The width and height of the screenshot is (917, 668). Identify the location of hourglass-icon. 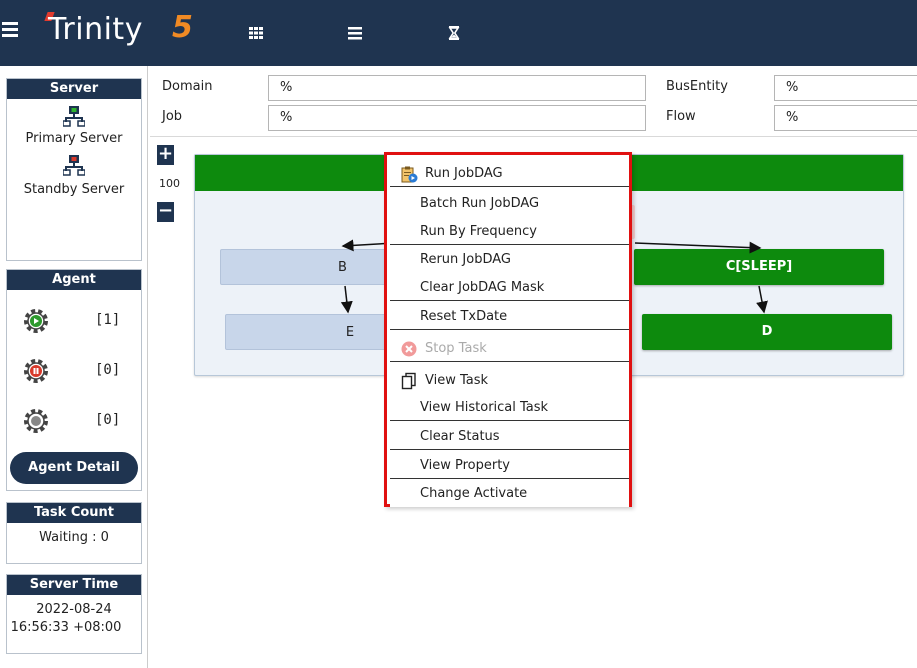
(454, 33).